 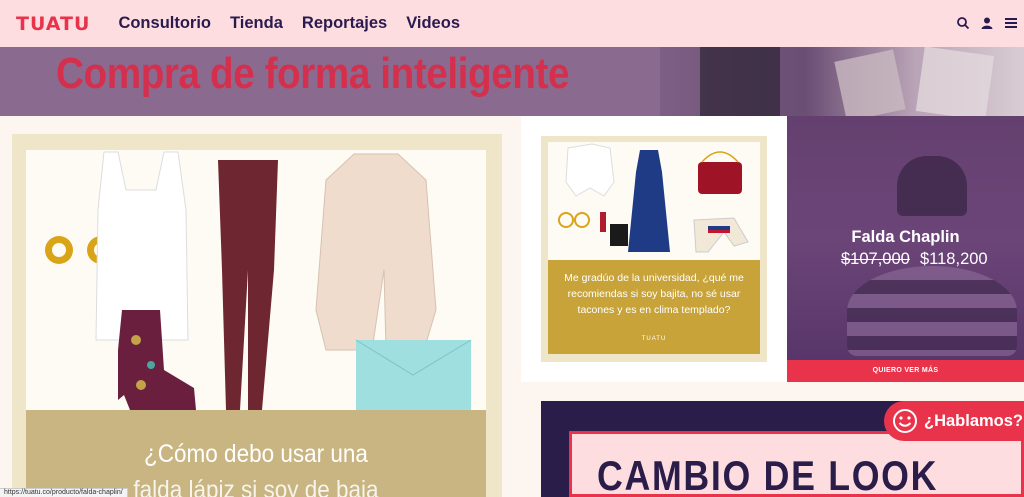 What do you see at coordinates (376, 252) in the screenshot?
I see `trench-coat-image` at bounding box center [376, 252].